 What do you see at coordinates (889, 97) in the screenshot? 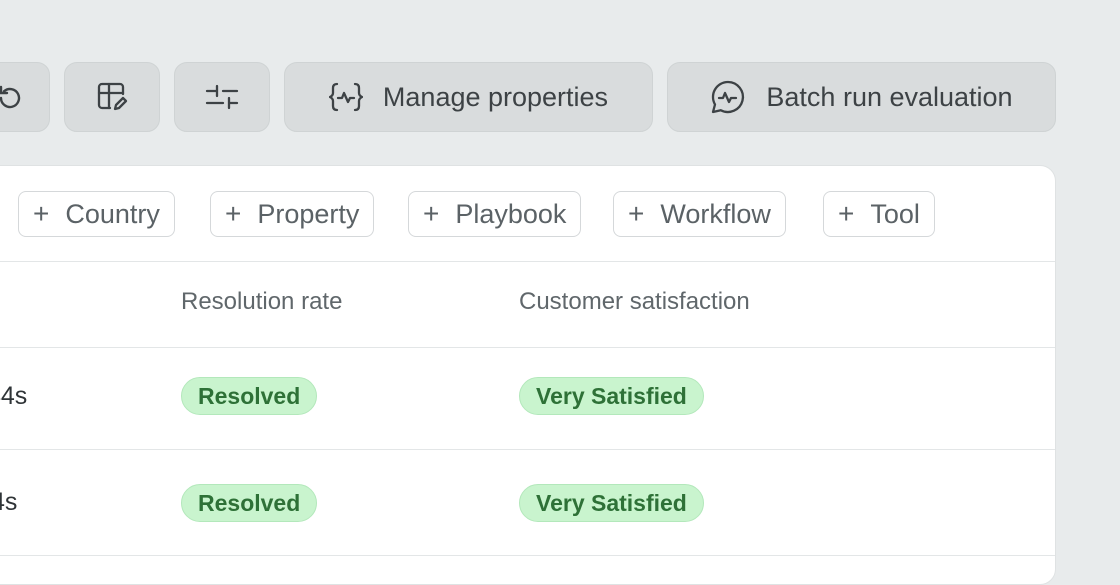
I see `batch-run-evaluation-label: Batch run evaluation` at bounding box center [889, 97].